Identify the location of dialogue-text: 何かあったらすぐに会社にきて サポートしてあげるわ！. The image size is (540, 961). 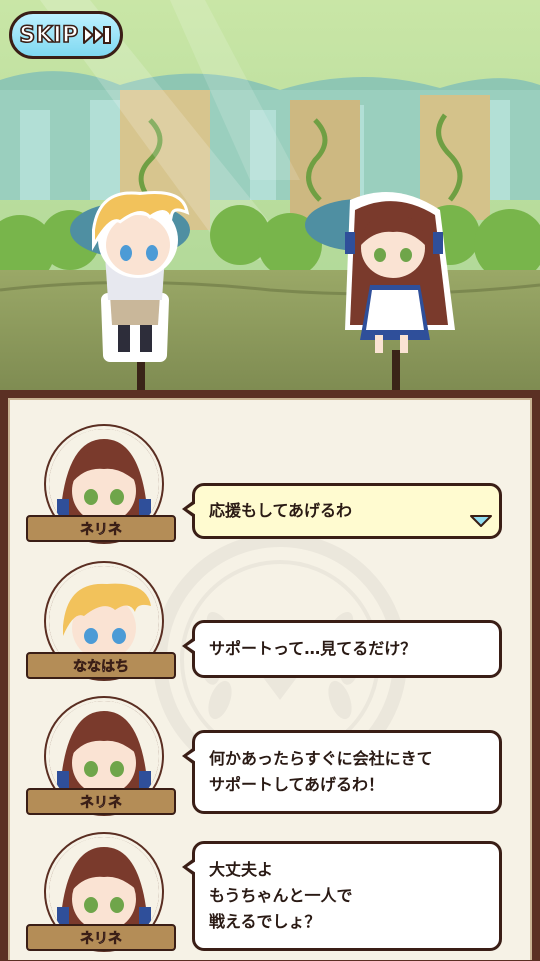
(321, 771).